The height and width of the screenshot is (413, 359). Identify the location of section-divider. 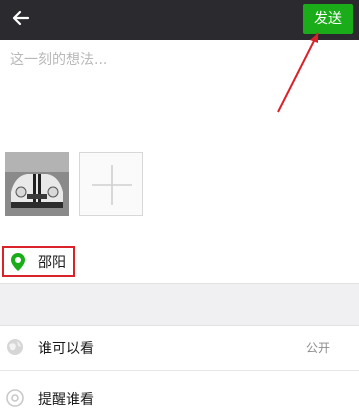
(179, 304).